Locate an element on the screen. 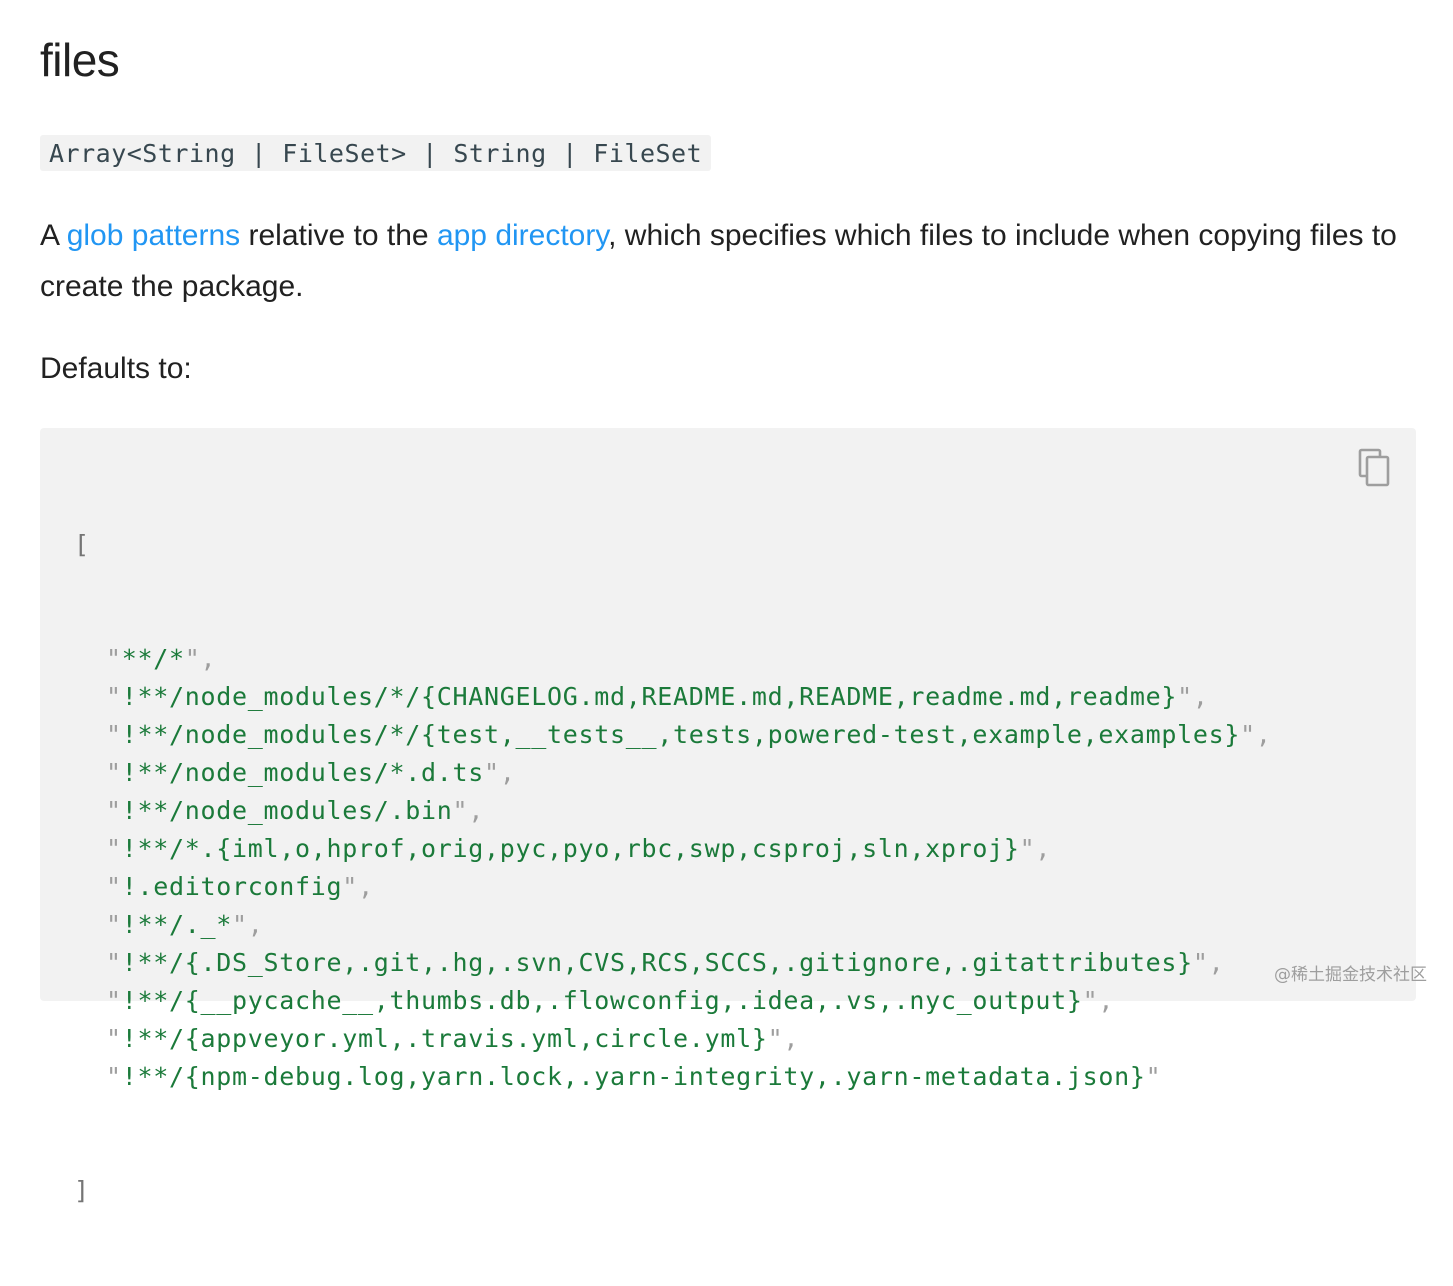  code-string-line: "!**/node_modules/*.d.ts", is located at coordinates (311, 772).